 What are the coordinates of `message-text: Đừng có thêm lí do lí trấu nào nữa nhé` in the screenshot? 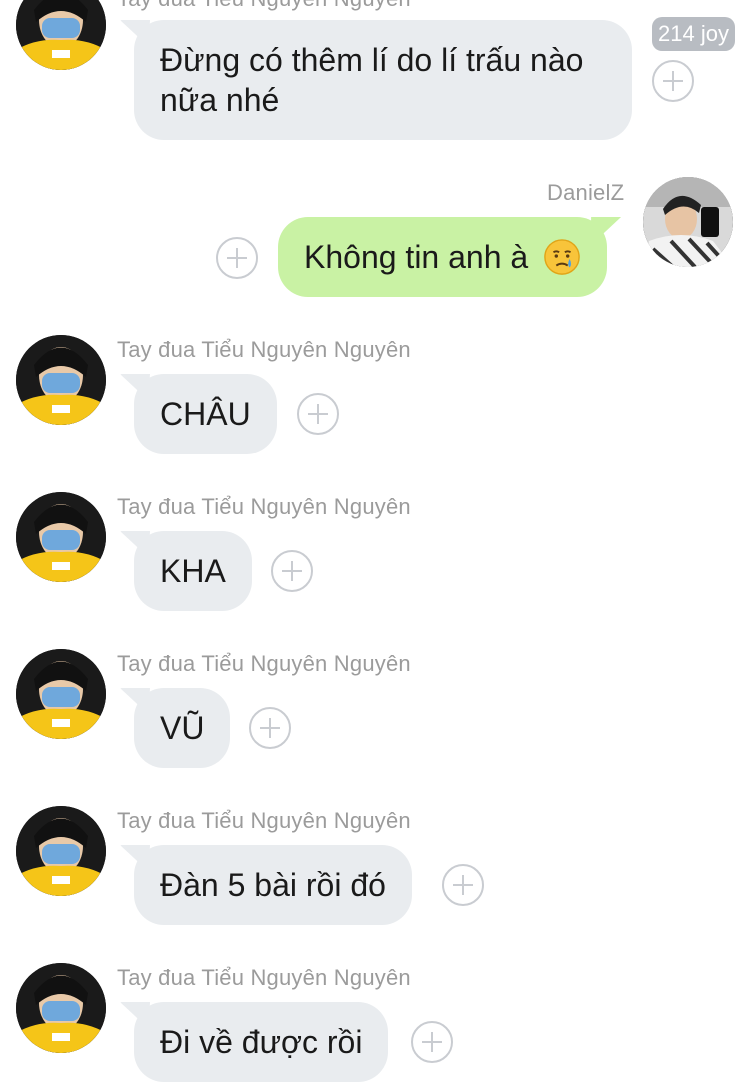 It's located at (372, 80).